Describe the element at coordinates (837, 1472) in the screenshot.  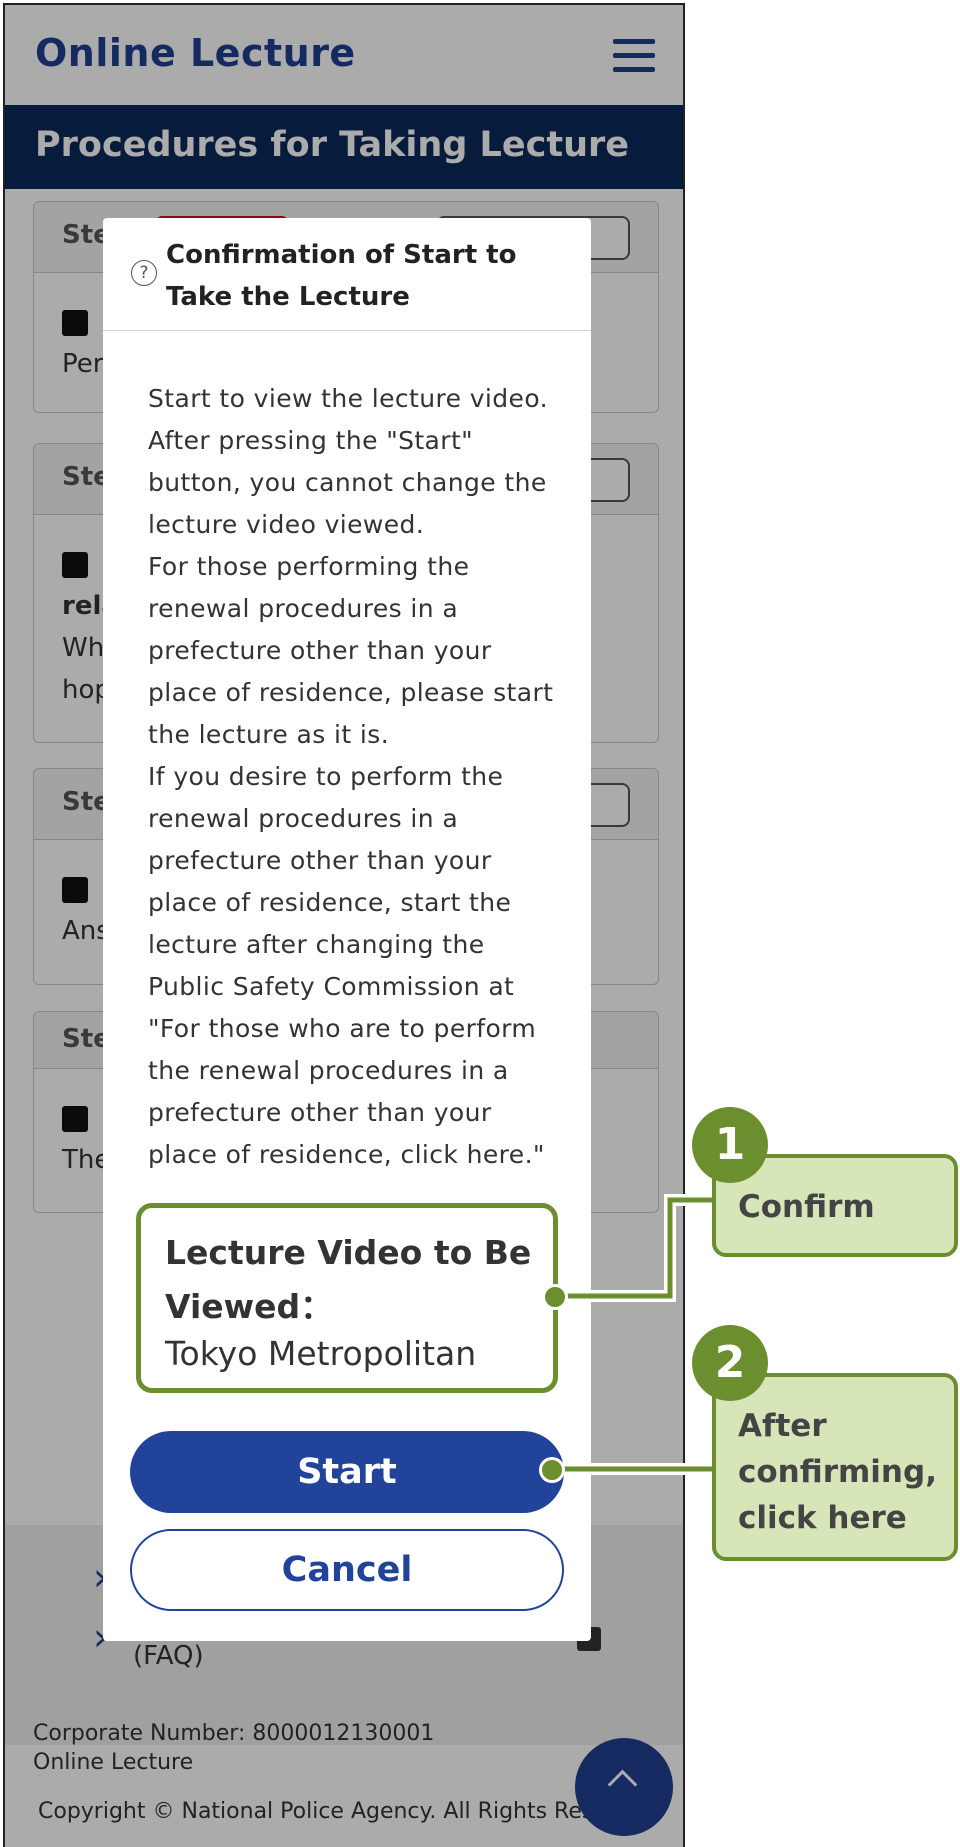
I see `annotation-text: After confirming, click here` at that location.